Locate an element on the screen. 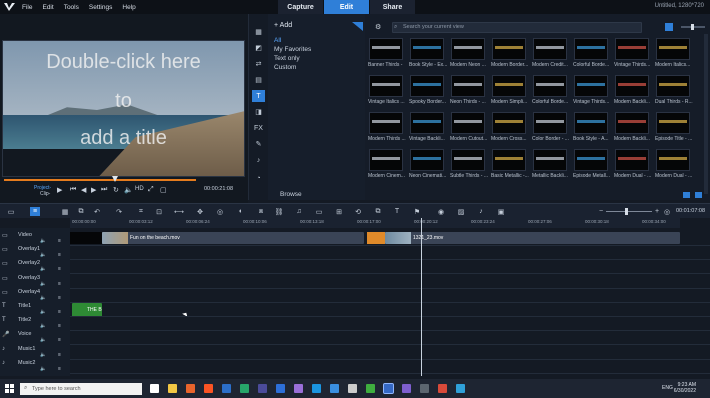  category-text-only: Text only is located at coordinates (287, 58).